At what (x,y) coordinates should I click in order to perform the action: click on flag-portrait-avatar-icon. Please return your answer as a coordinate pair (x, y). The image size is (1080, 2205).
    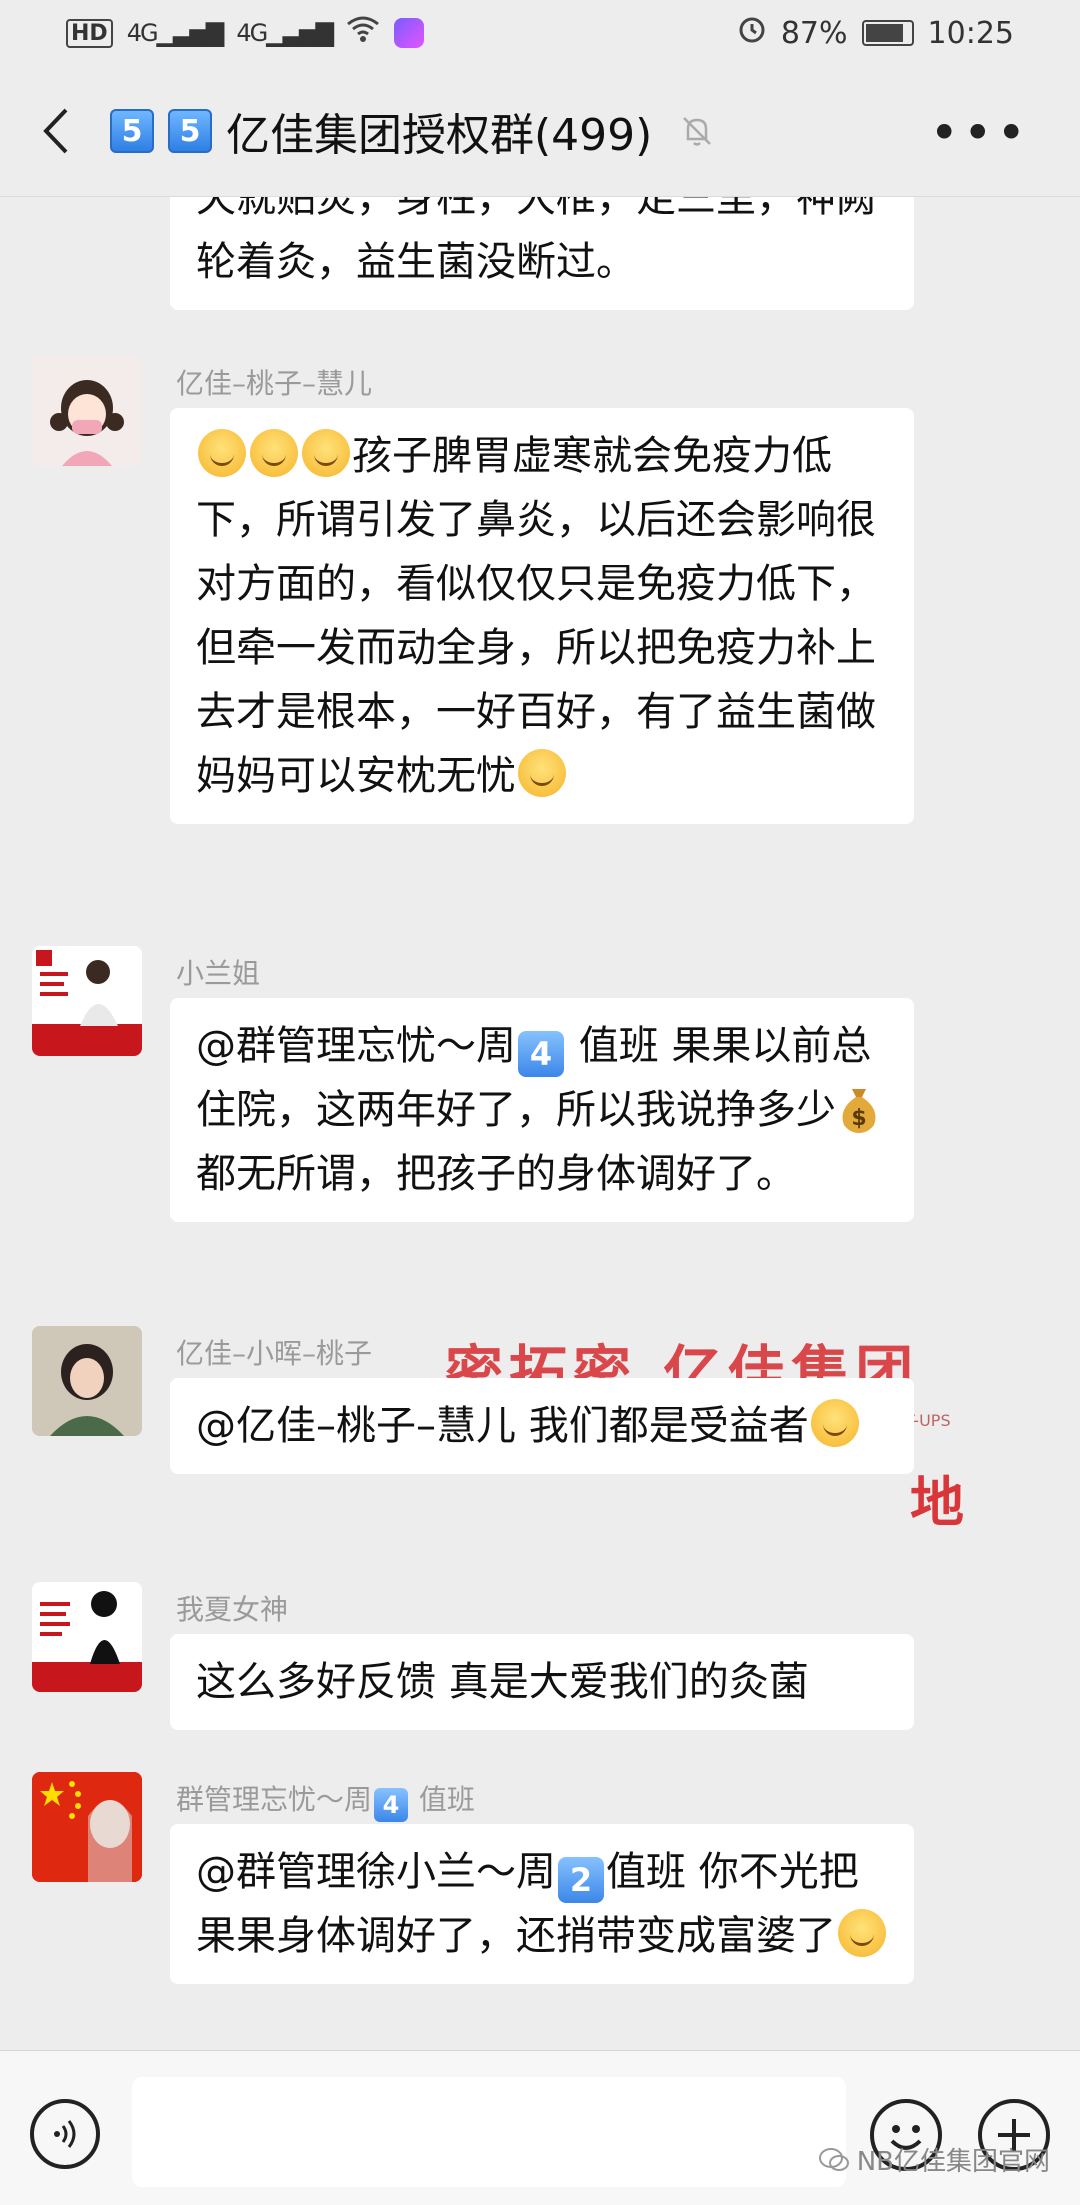
    Looking at the image, I should click on (87, 1827).